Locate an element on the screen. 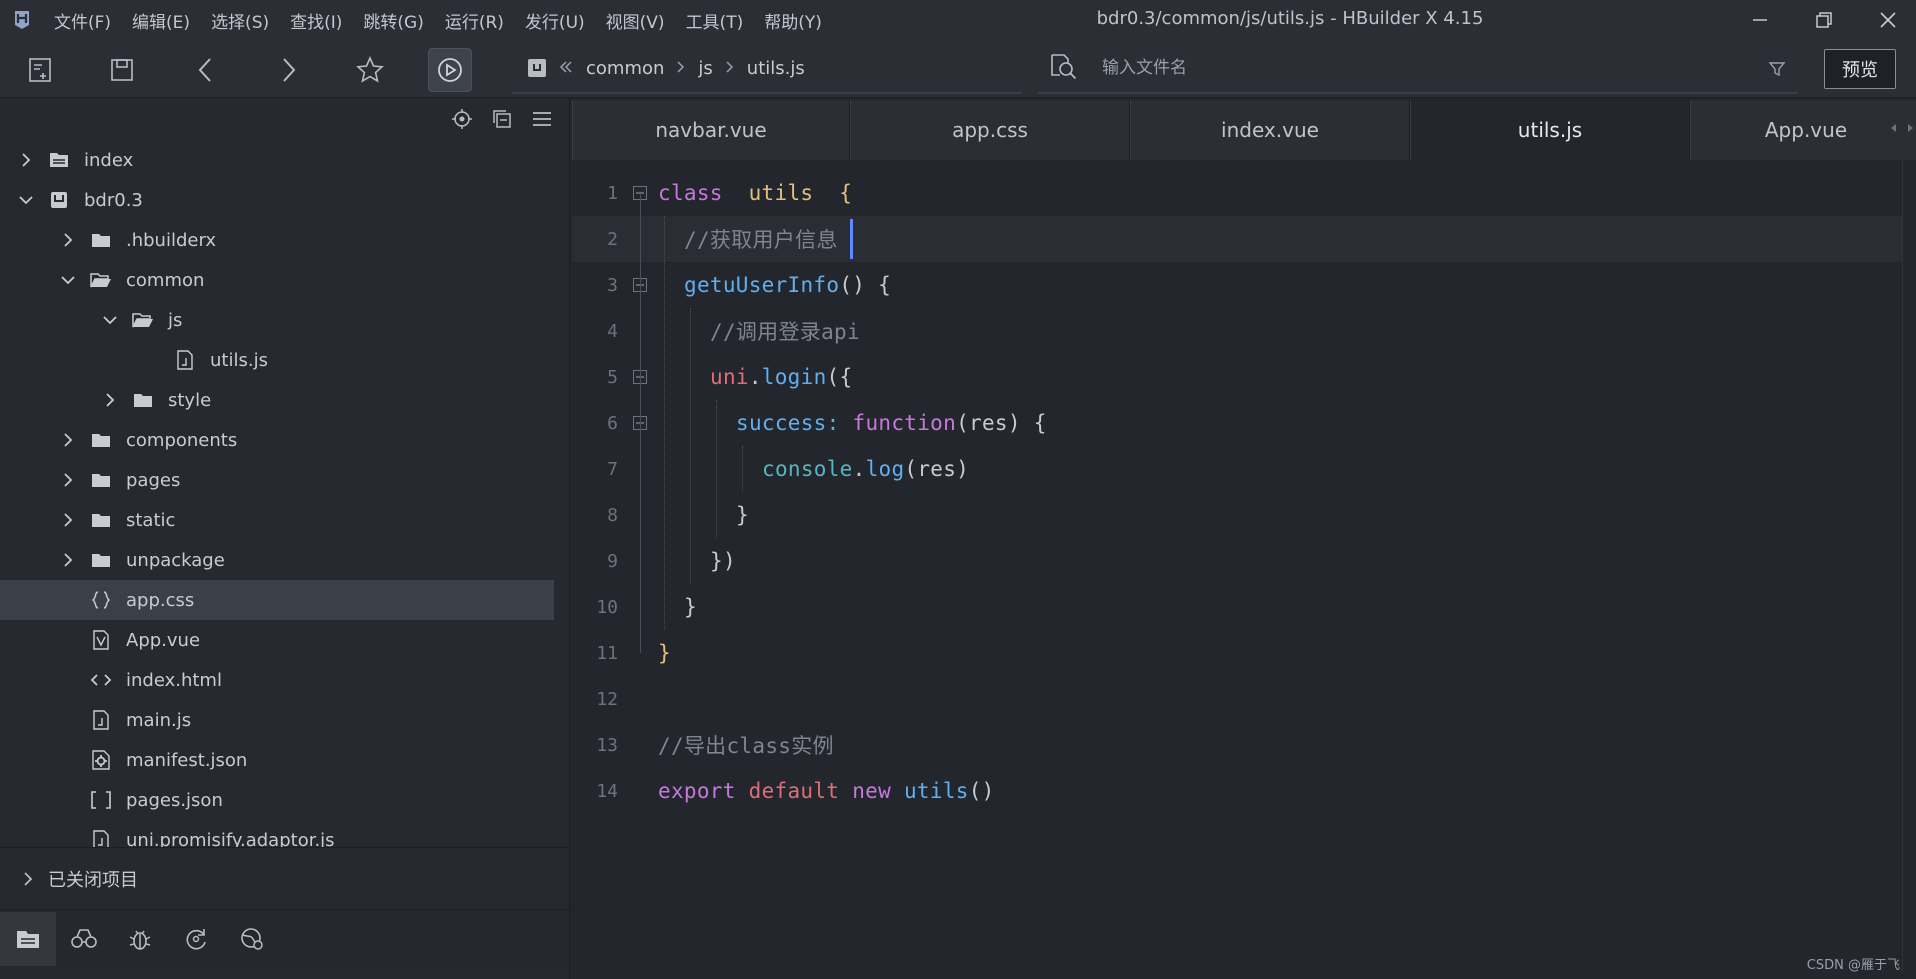 The image size is (1916, 979). menu-item: 编辑(E) is located at coordinates (161, 20).